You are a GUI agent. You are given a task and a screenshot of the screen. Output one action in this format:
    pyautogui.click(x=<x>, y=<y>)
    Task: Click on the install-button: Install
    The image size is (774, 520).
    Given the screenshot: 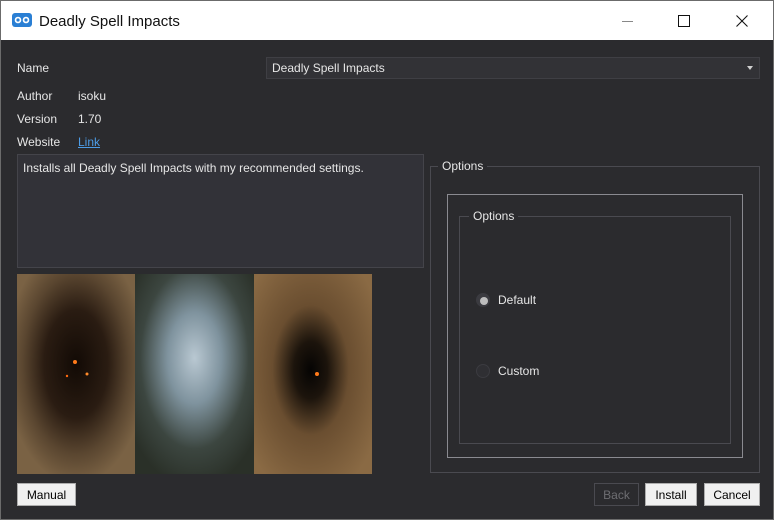 What is the action you would take?
    pyautogui.click(x=671, y=494)
    